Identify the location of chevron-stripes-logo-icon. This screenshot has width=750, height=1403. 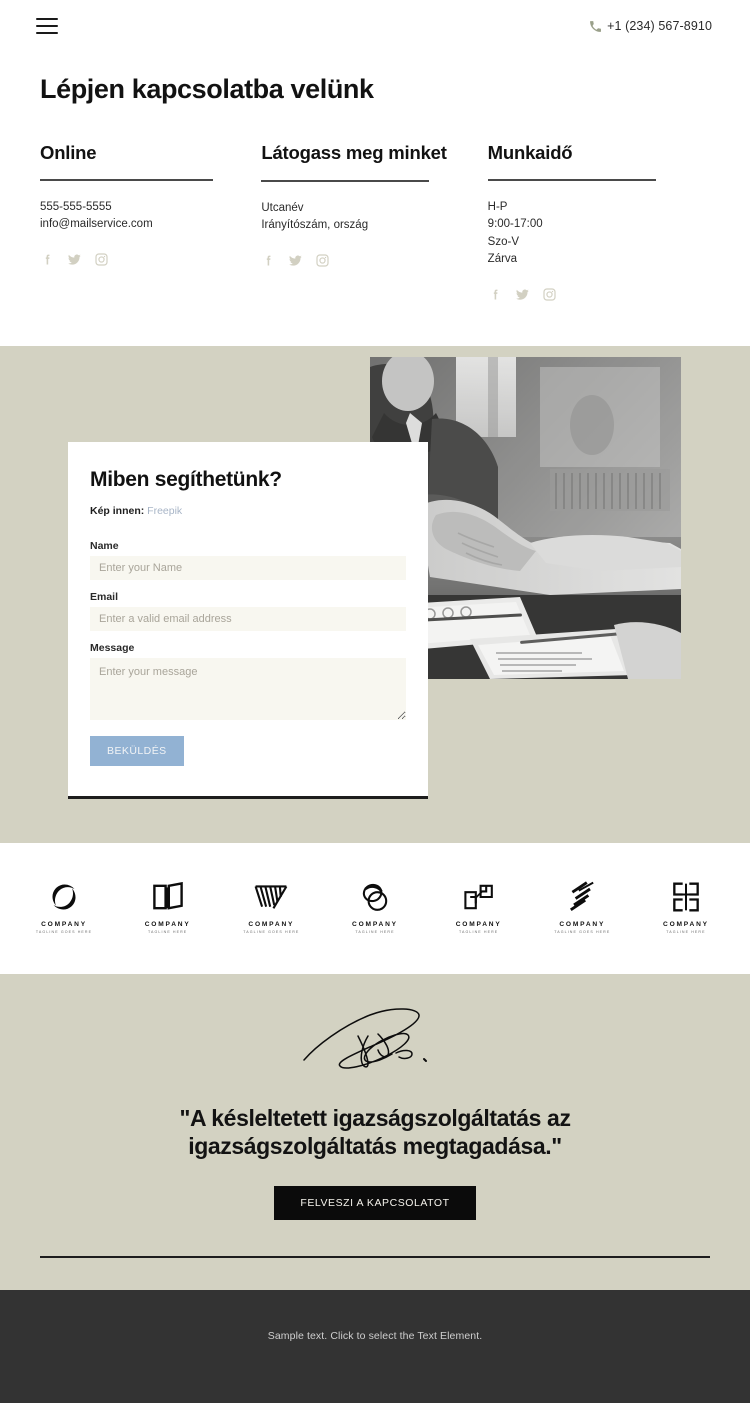
(271, 897).